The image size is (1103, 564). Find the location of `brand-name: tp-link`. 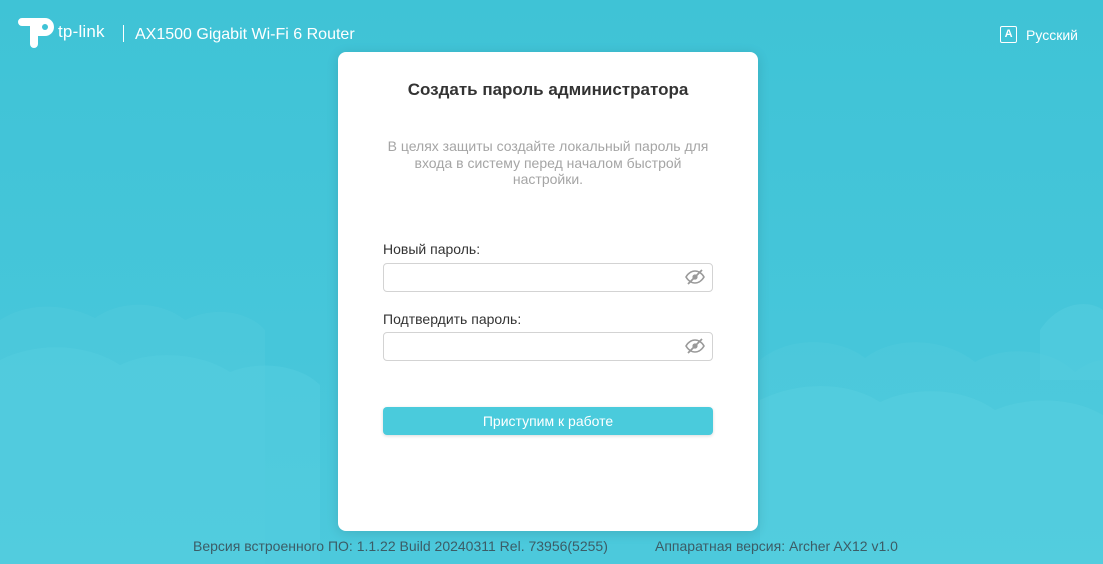

brand-name: tp-link is located at coordinates (81, 31).